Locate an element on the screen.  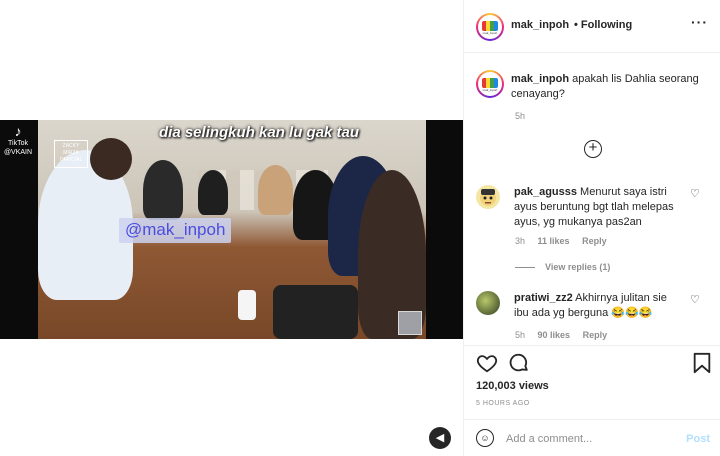
corner-thumbnail is located at coordinates (410, 323).